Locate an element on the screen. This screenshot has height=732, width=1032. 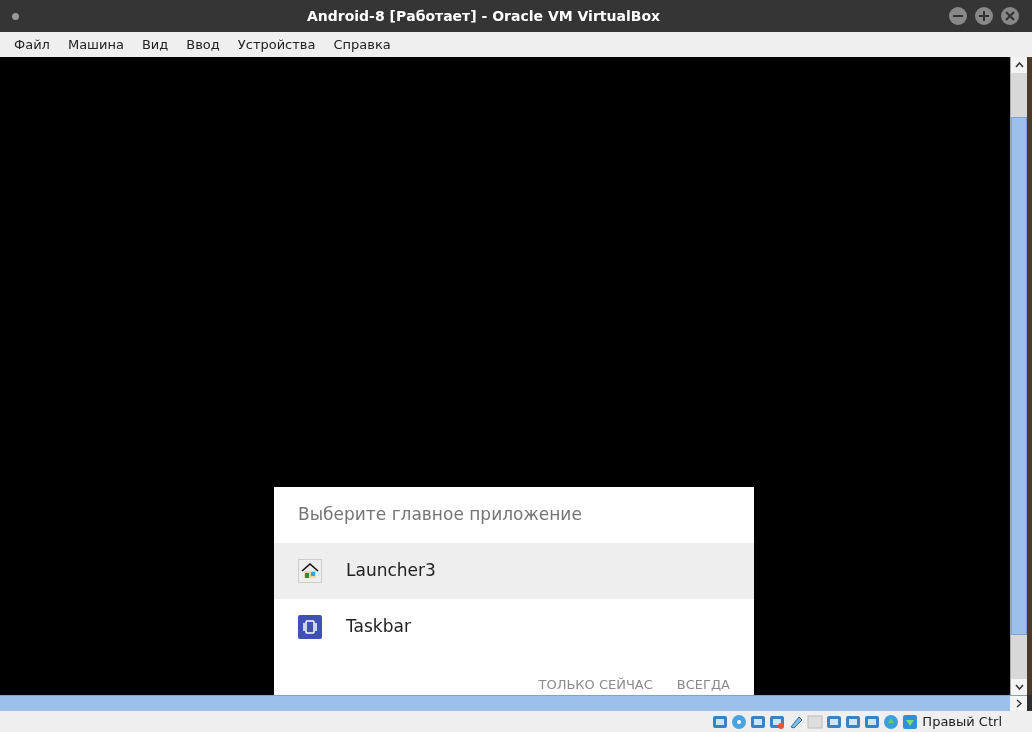
minimize-icon is located at coordinates (958, 16).